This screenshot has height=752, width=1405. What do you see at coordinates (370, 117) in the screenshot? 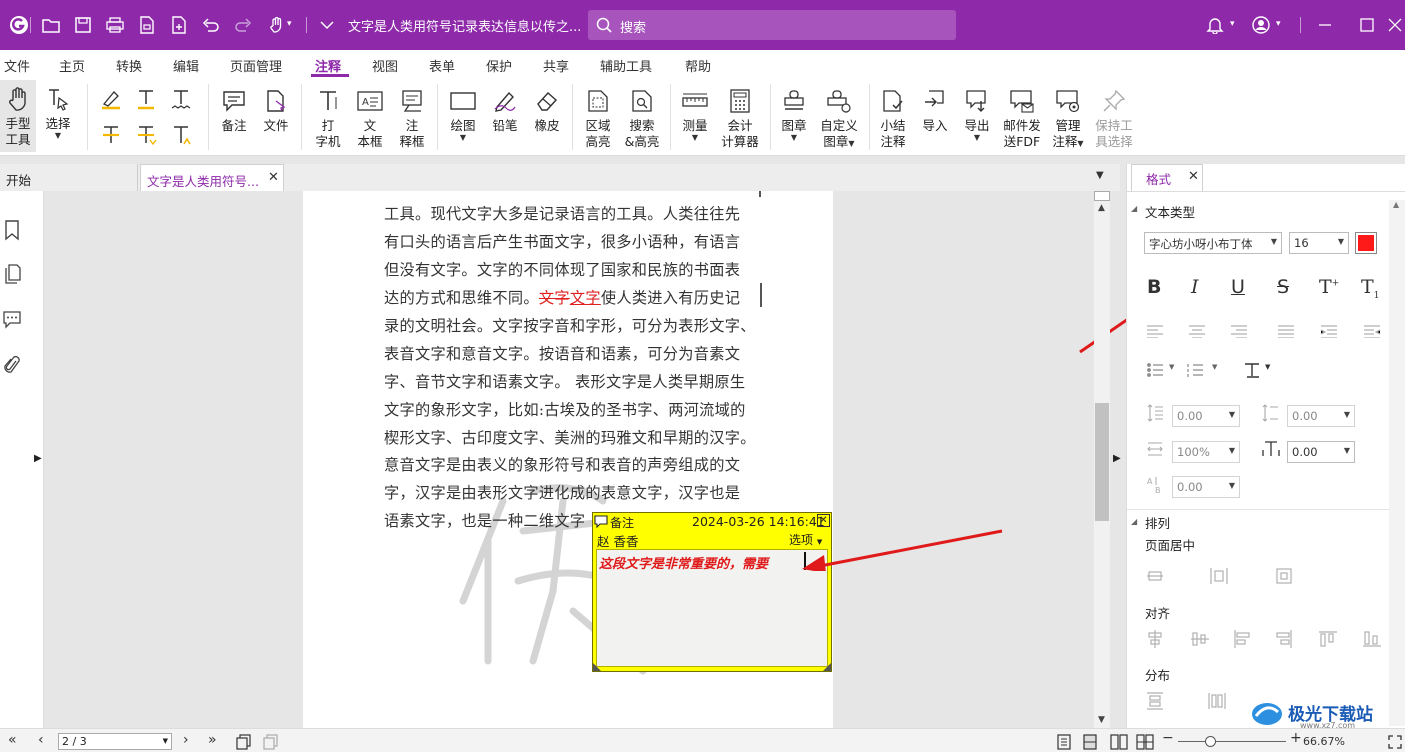
I see `textbox-button: A 文本框` at bounding box center [370, 117].